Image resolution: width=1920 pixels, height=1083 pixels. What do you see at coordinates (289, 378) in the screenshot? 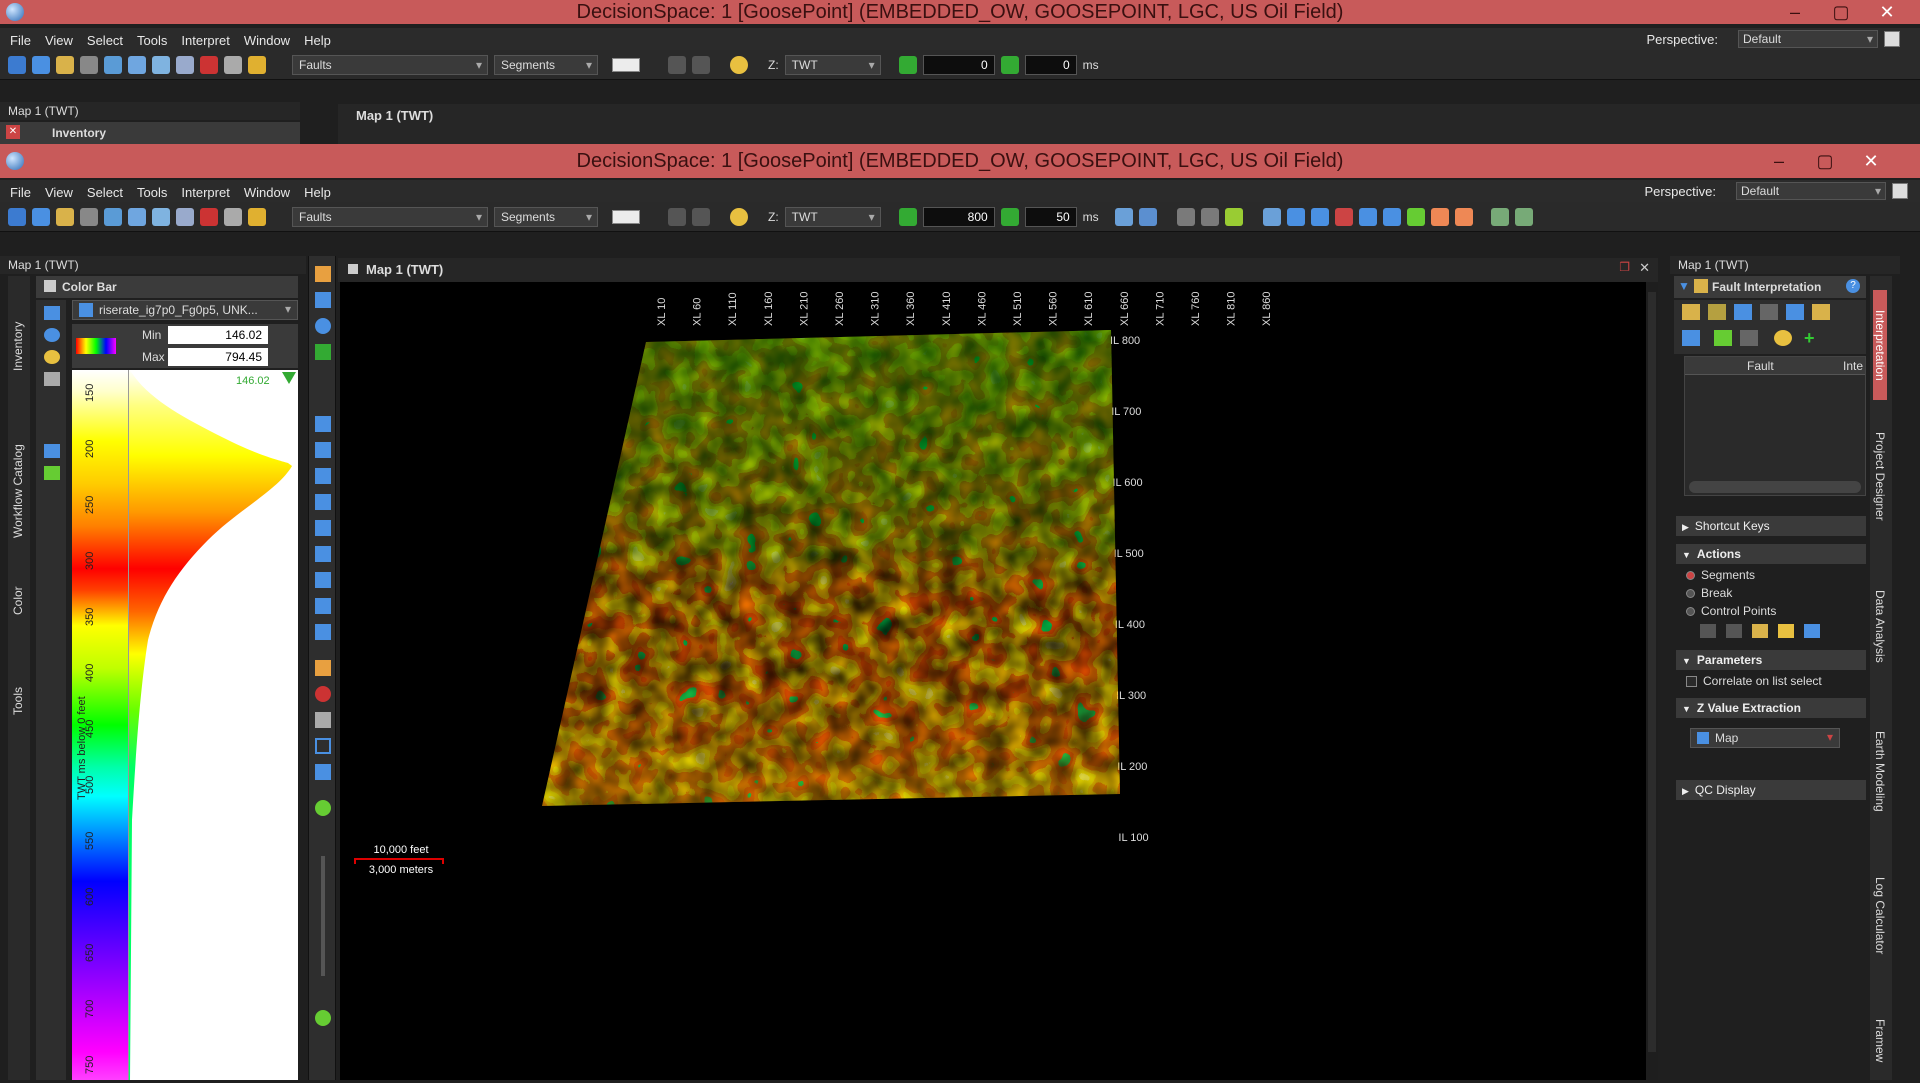
I see `marker-triangle` at bounding box center [289, 378].